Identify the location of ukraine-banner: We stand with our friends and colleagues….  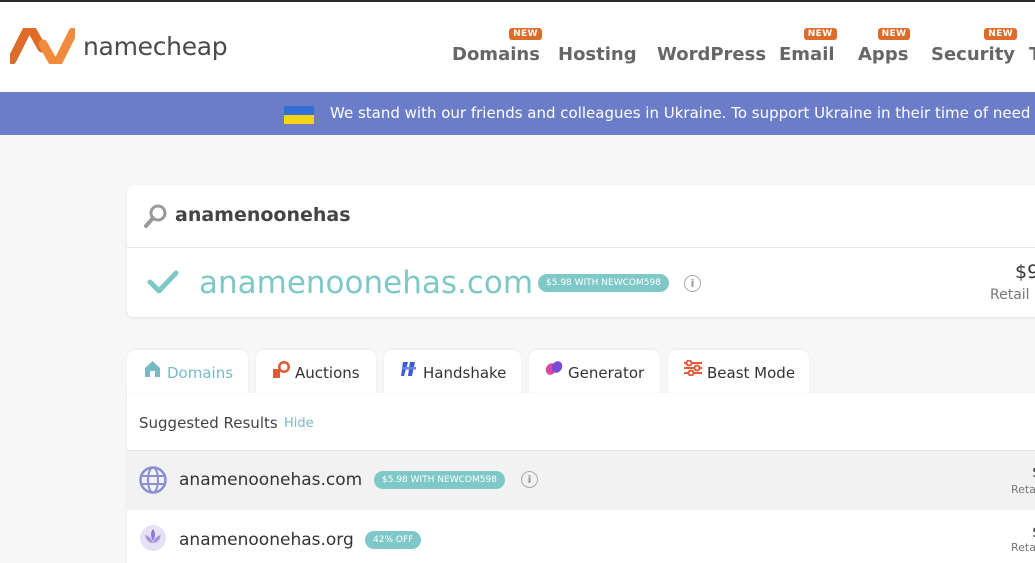
(517, 113).